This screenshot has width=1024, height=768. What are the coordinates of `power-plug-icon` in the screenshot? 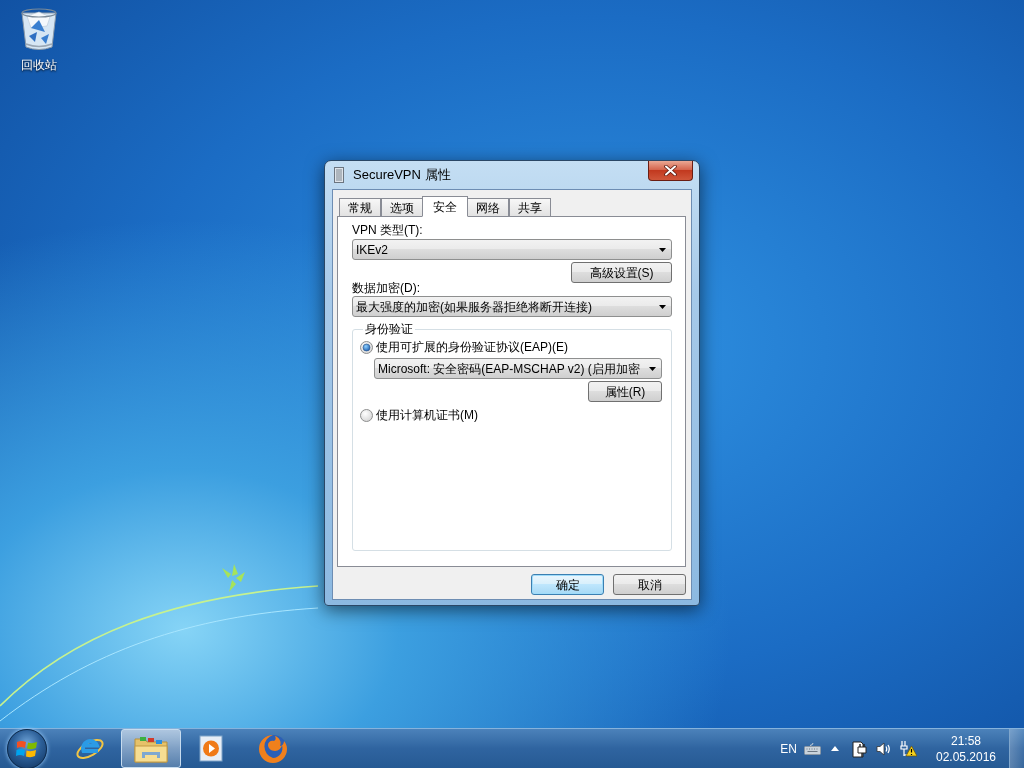 It's located at (860, 748).